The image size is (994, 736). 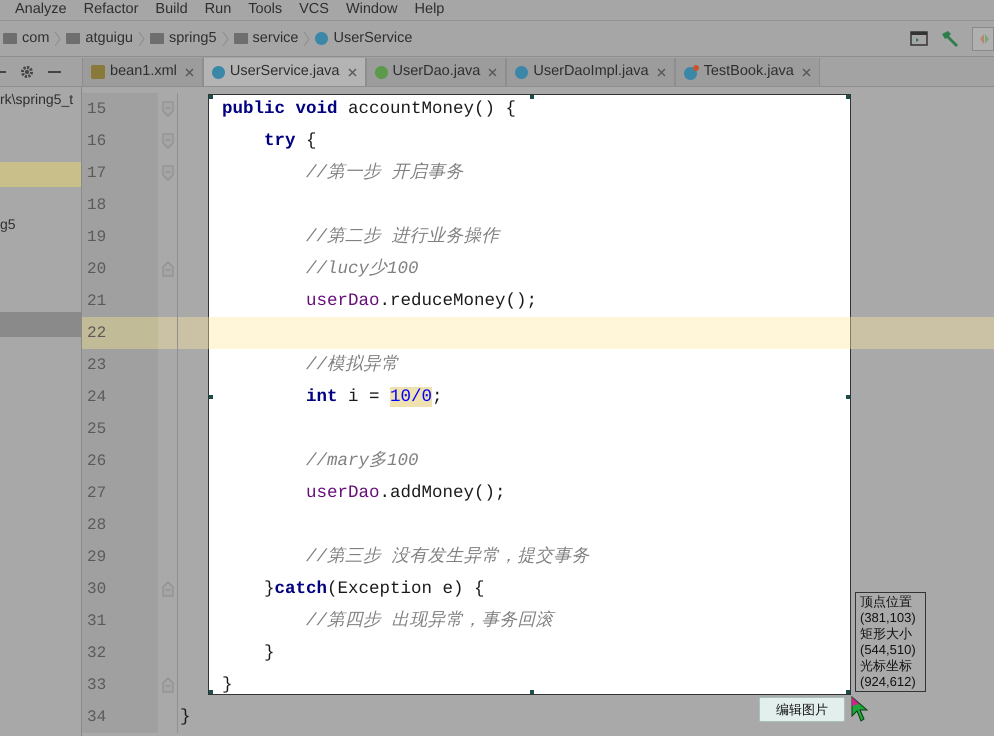 I want to click on code-line: try {, so click(x=290, y=141).